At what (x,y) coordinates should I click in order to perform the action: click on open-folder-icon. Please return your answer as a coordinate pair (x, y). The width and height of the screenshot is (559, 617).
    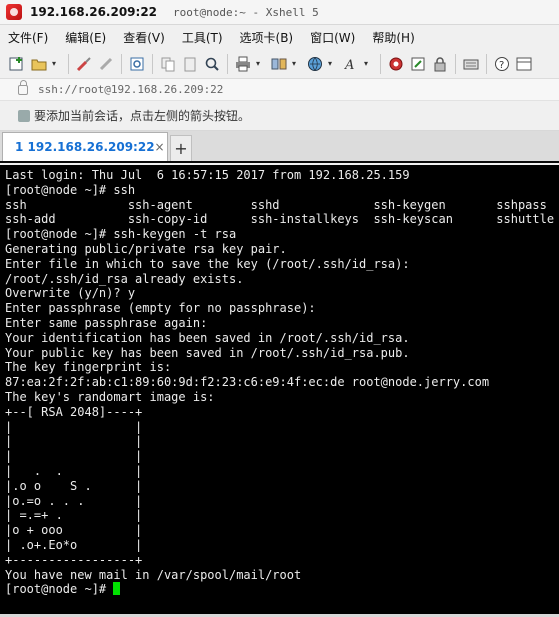
    Looking at the image, I should click on (39, 64).